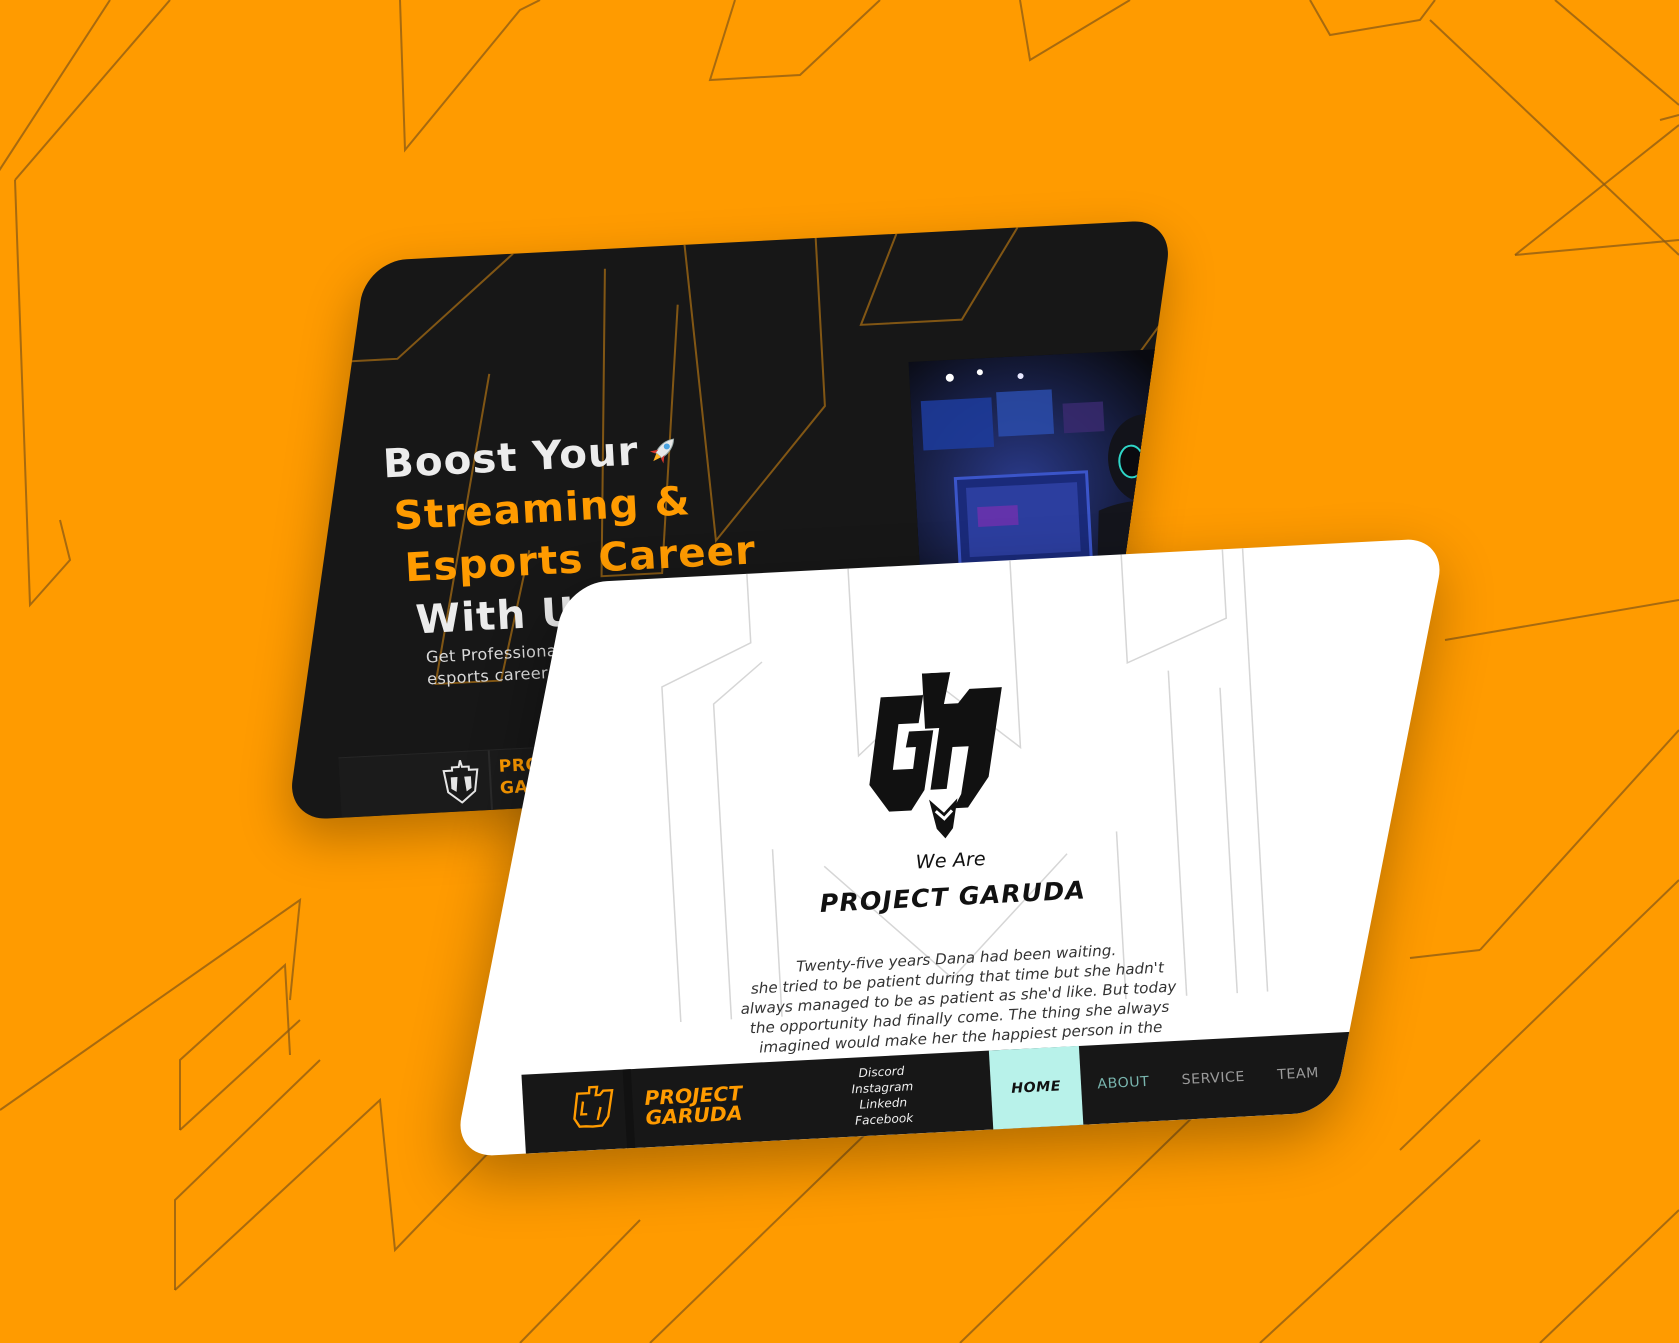  Describe the element at coordinates (1213, 1079) in the screenshot. I see `nav-service: SERVICE` at that location.